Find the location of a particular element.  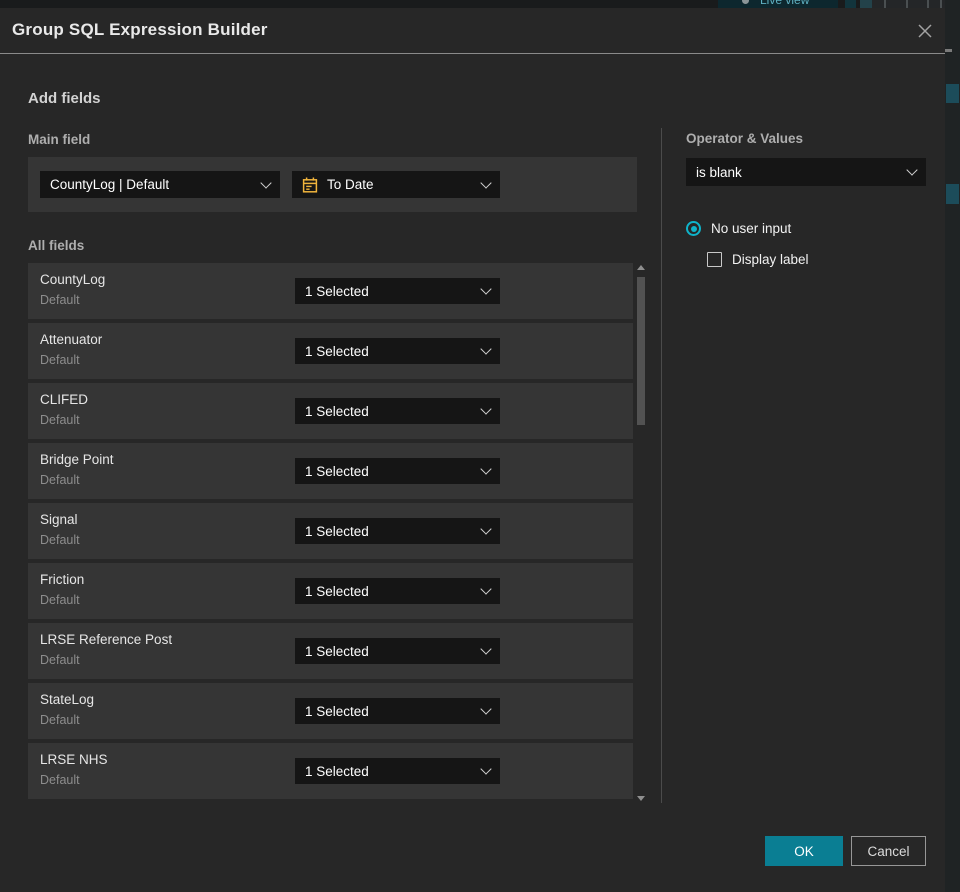

field-row: Friction Default 1 Selected is located at coordinates (330, 591).